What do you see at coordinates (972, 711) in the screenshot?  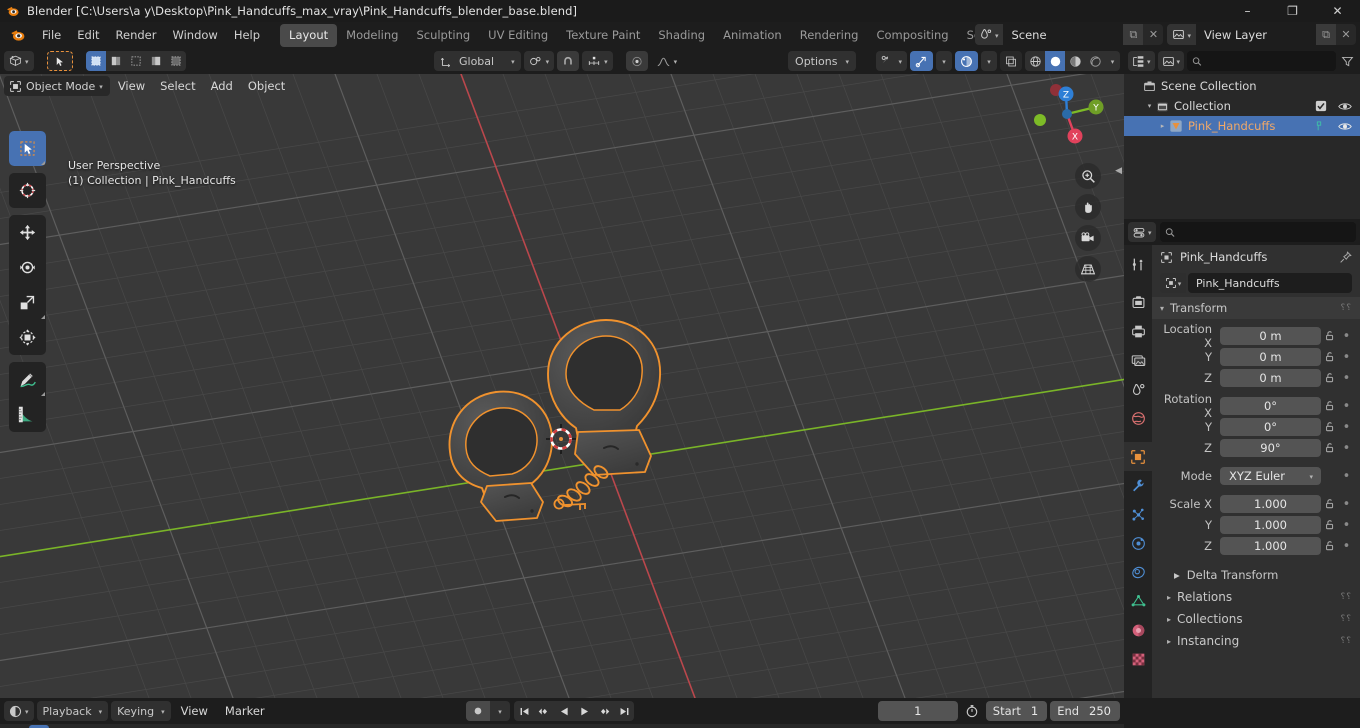 I see `stopwatch-icon` at bounding box center [972, 711].